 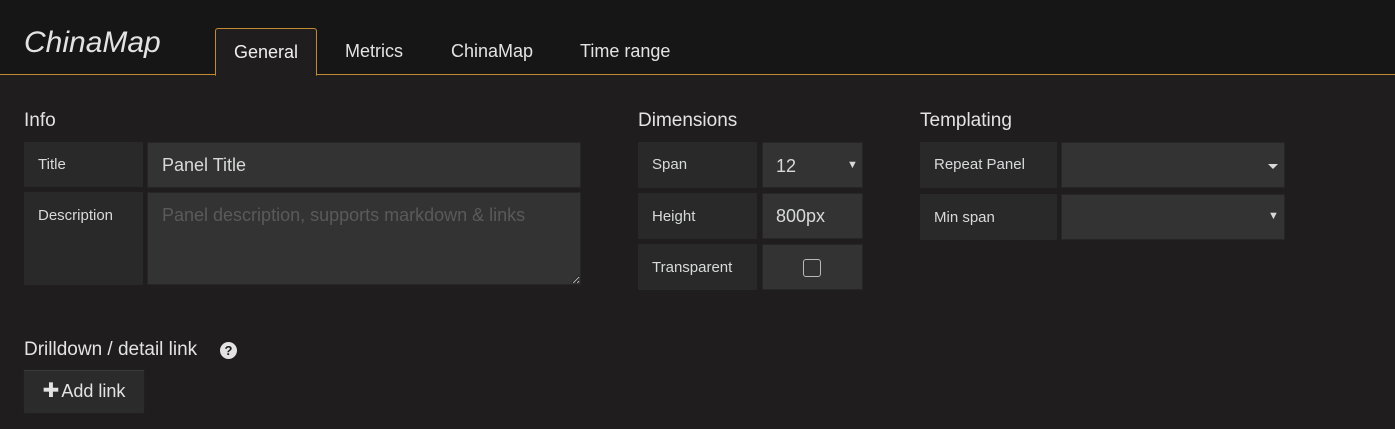 What do you see at coordinates (40, 120) in the screenshot?
I see `info-heading: Info` at bounding box center [40, 120].